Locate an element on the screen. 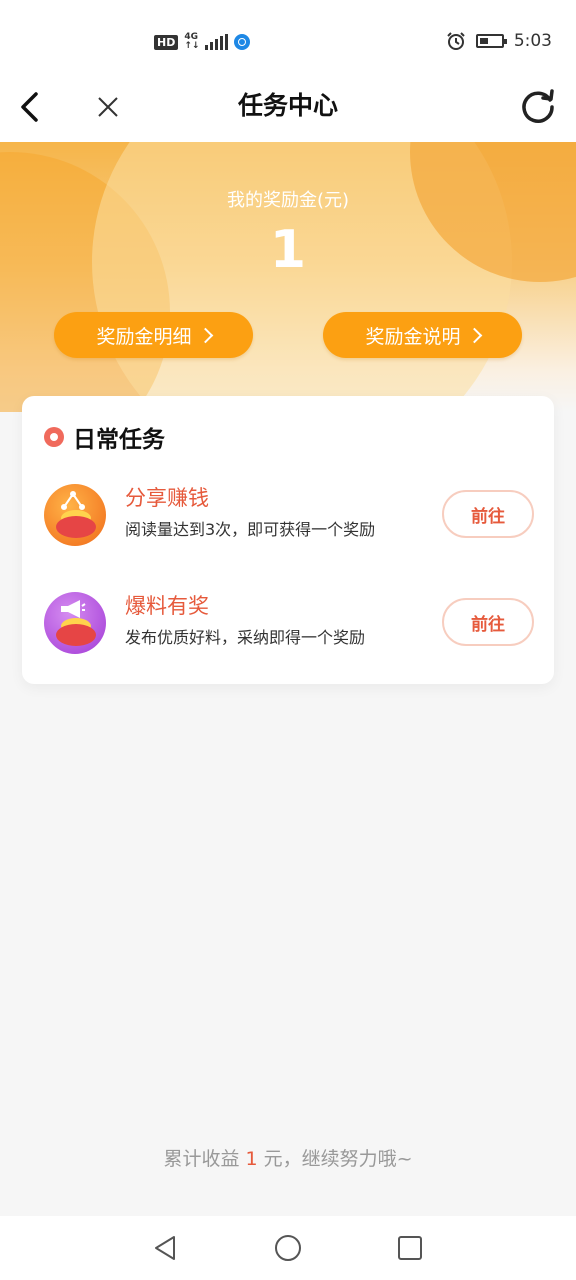 This screenshot has width=576, height=1280. battery-icon is located at coordinates (491, 41).